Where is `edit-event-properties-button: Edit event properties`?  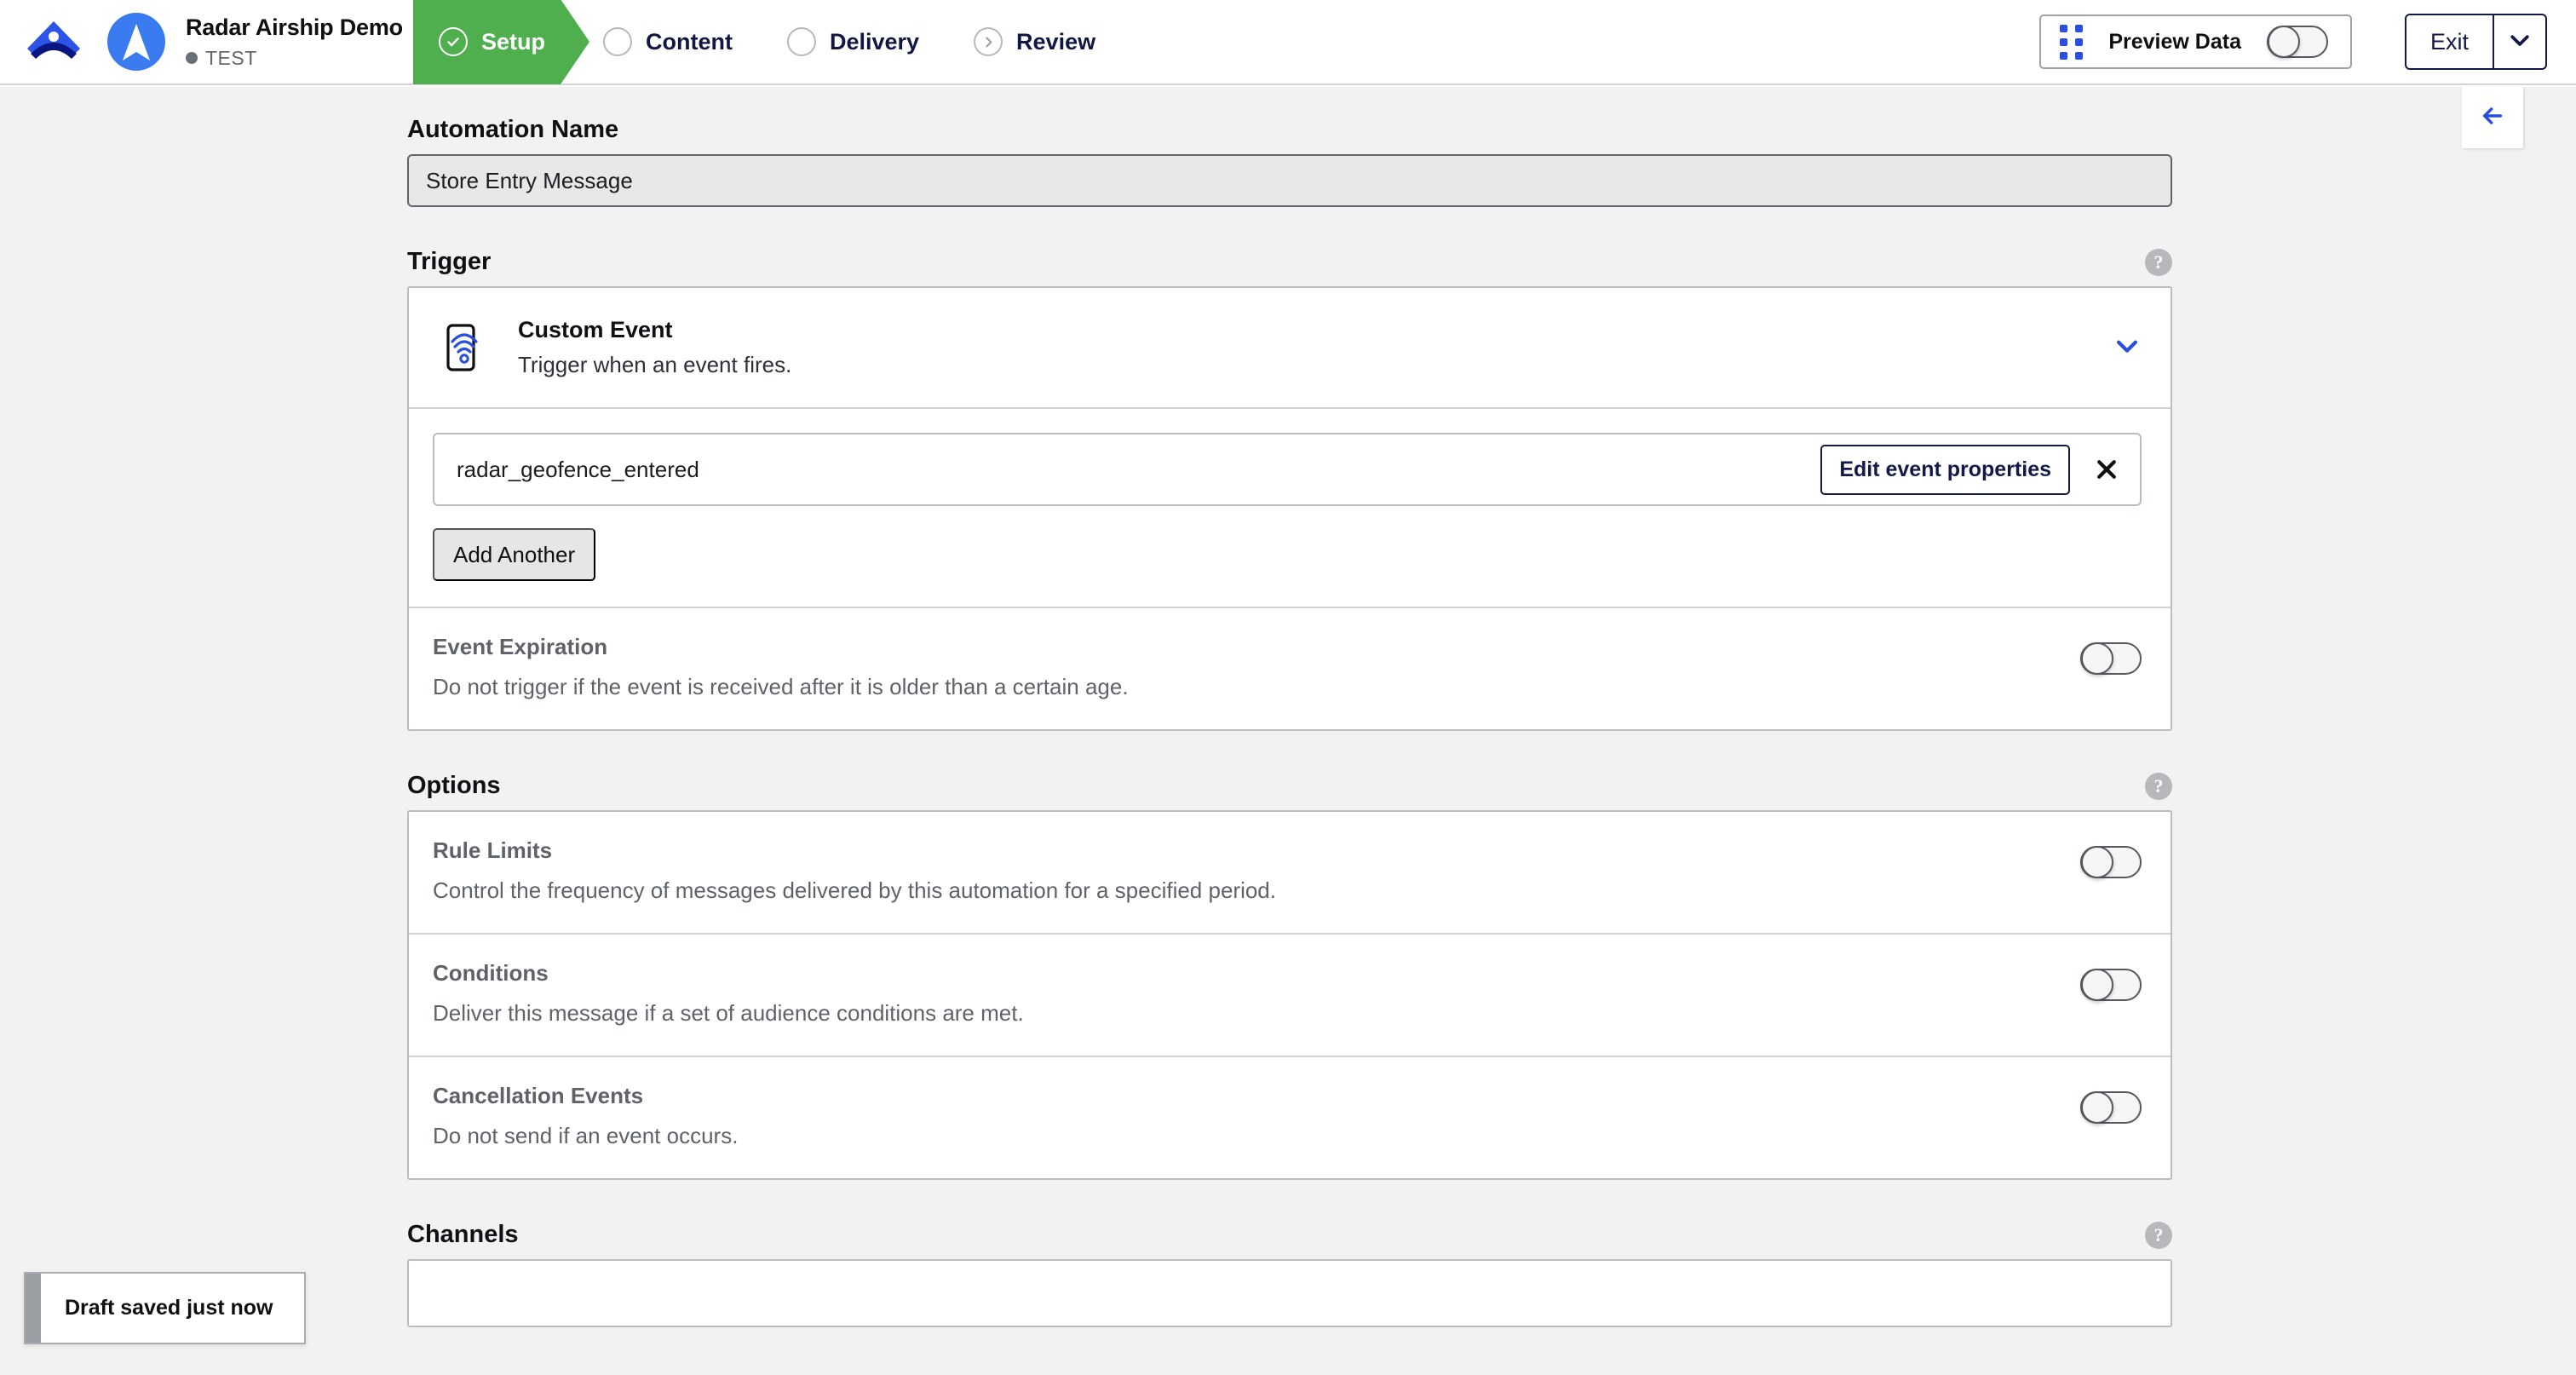
edit-event-properties-button: Edit event properties is located at coordinates (1945, 469).